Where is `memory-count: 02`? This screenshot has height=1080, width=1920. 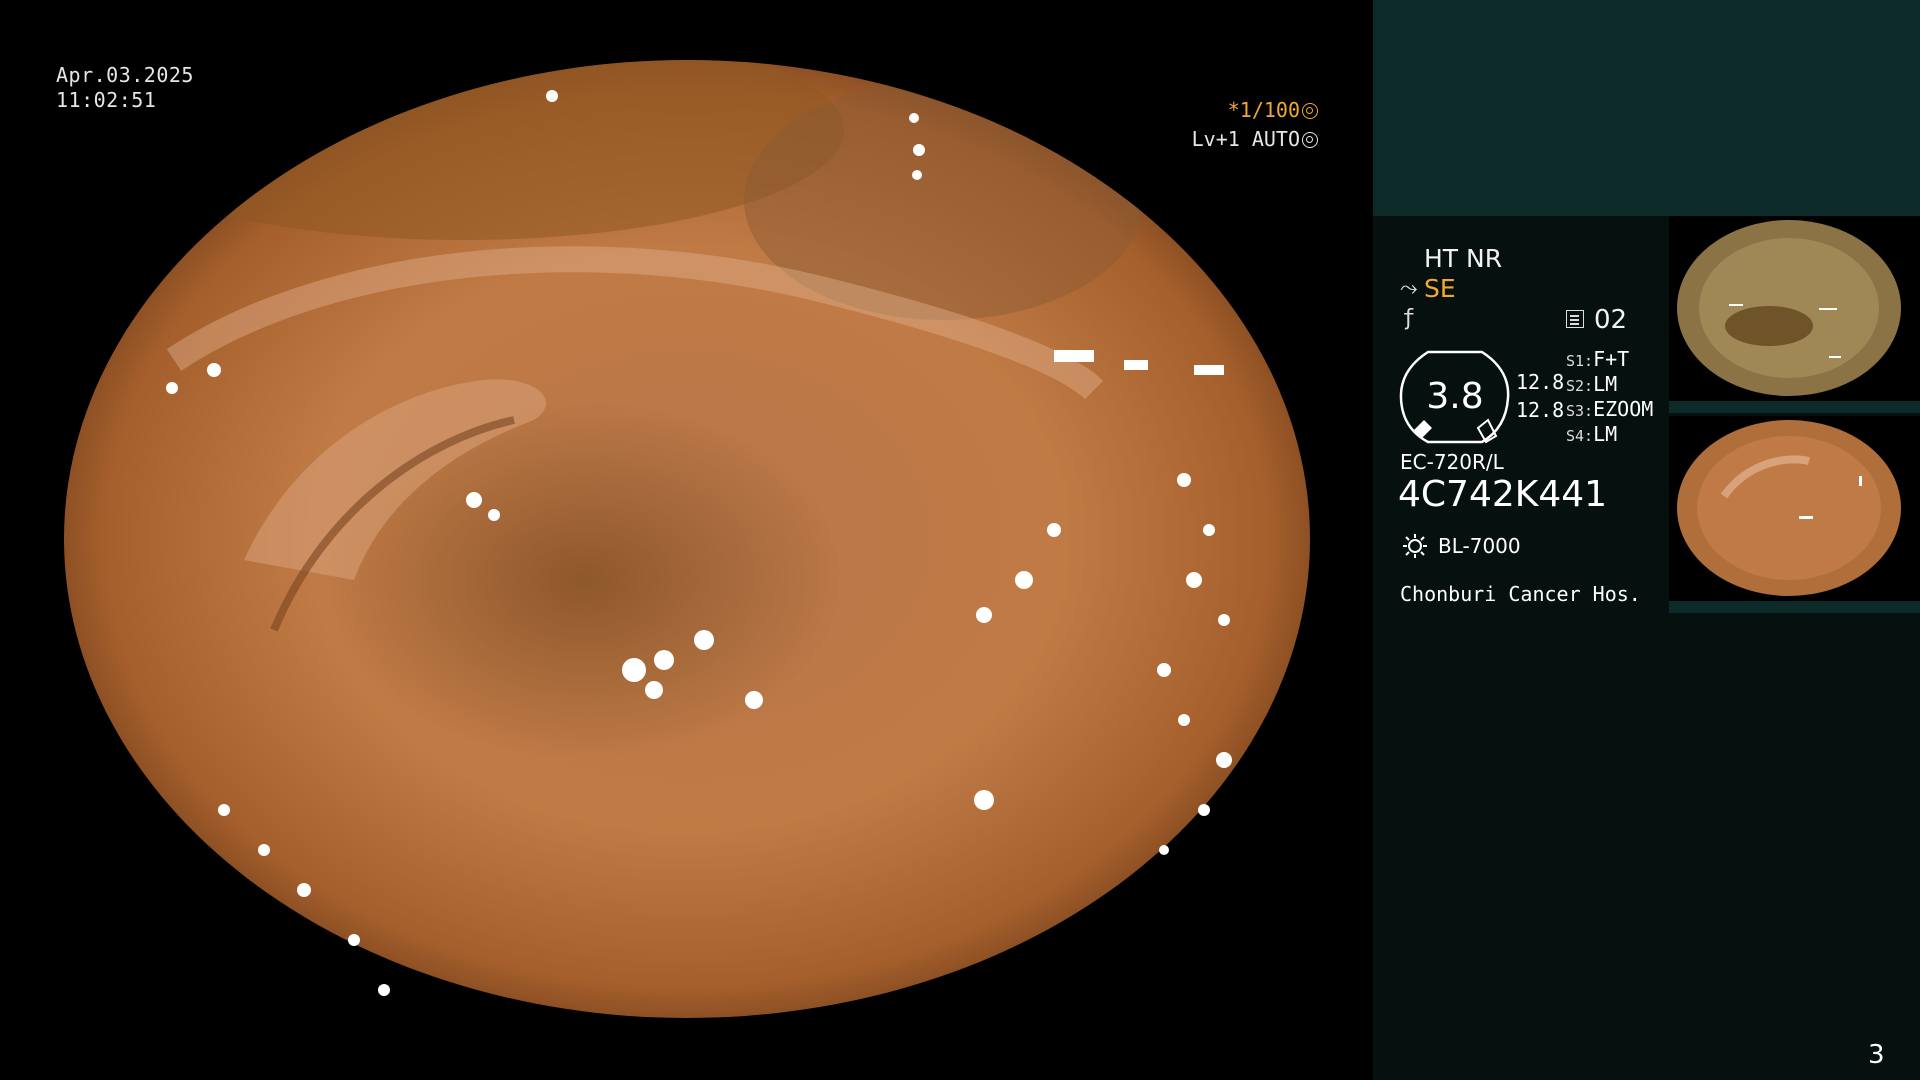 memory-count: 02 is located at coordinates (1611, 320).